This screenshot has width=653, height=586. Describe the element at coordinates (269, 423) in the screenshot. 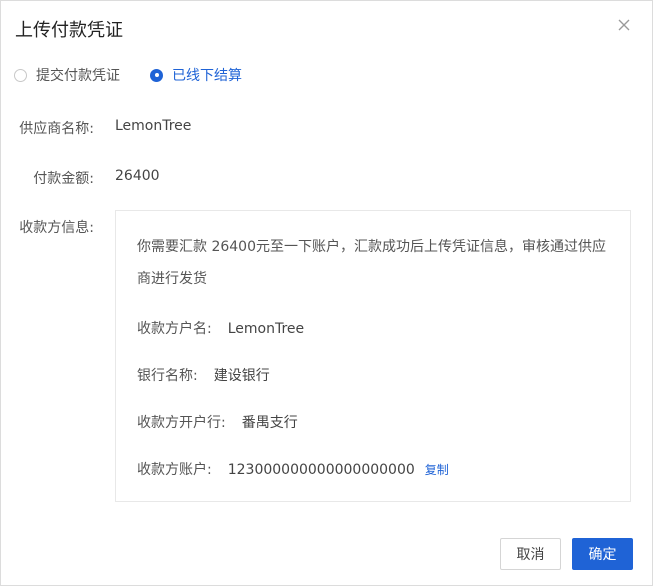

I see `branch-value: 番禺支行` at that location.